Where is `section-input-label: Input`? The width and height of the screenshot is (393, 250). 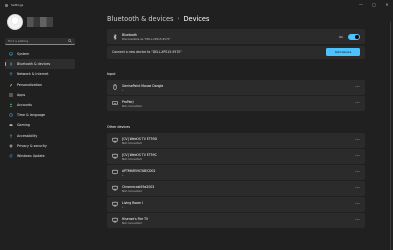
section-input-label: Input is located at coordinates (111, 74).